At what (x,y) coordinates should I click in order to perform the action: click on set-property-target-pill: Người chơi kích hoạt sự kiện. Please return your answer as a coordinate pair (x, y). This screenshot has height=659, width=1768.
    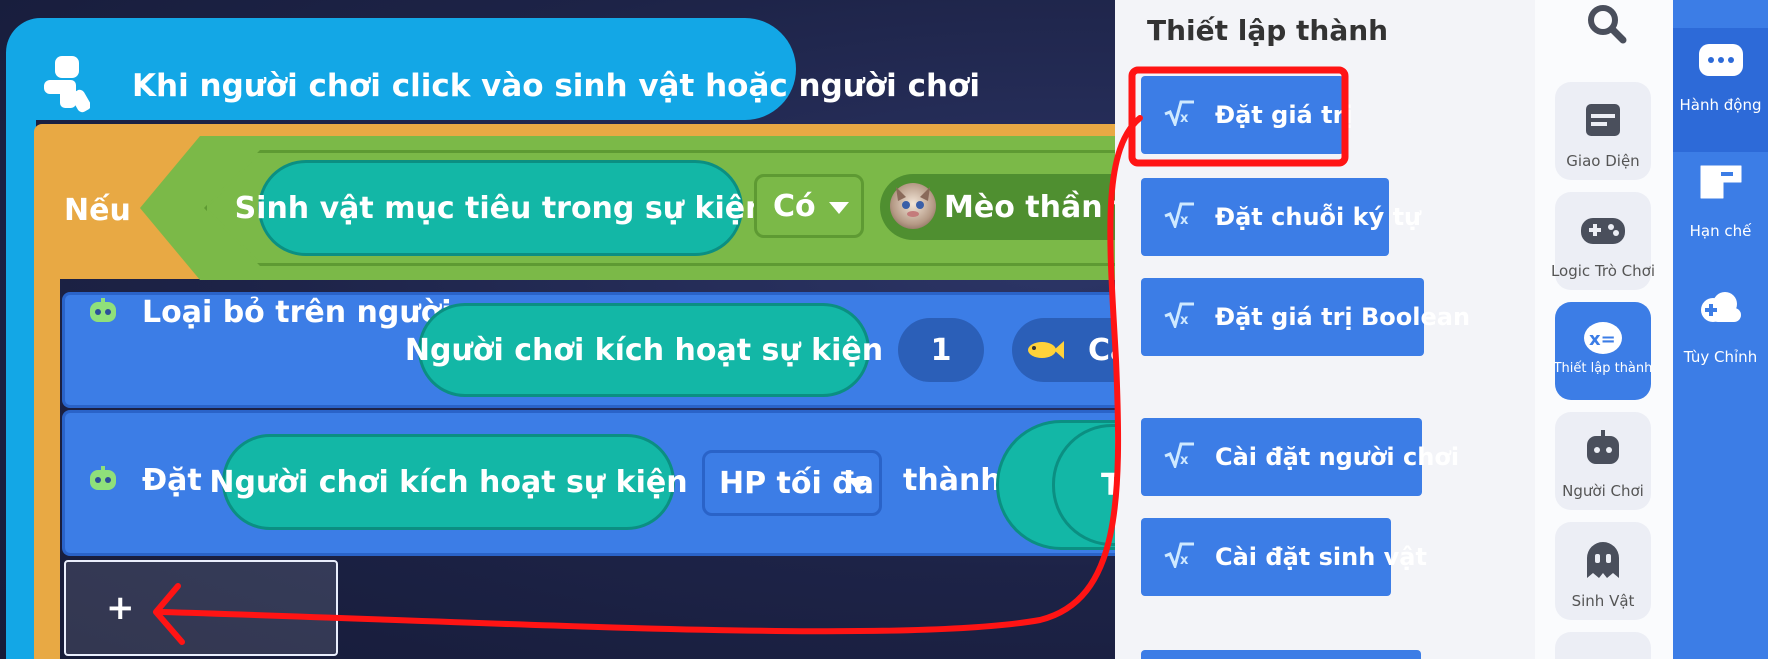
    Looking at the image, I should click on (448, 482).